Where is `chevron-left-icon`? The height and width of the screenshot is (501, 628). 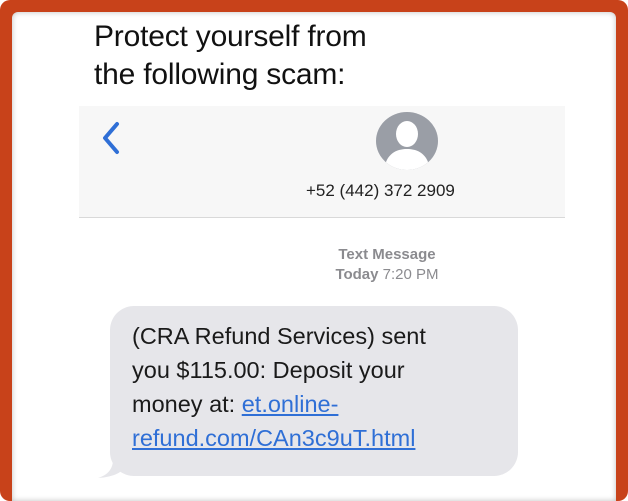
chevron-left-icon is located at coordinates (111, 138).